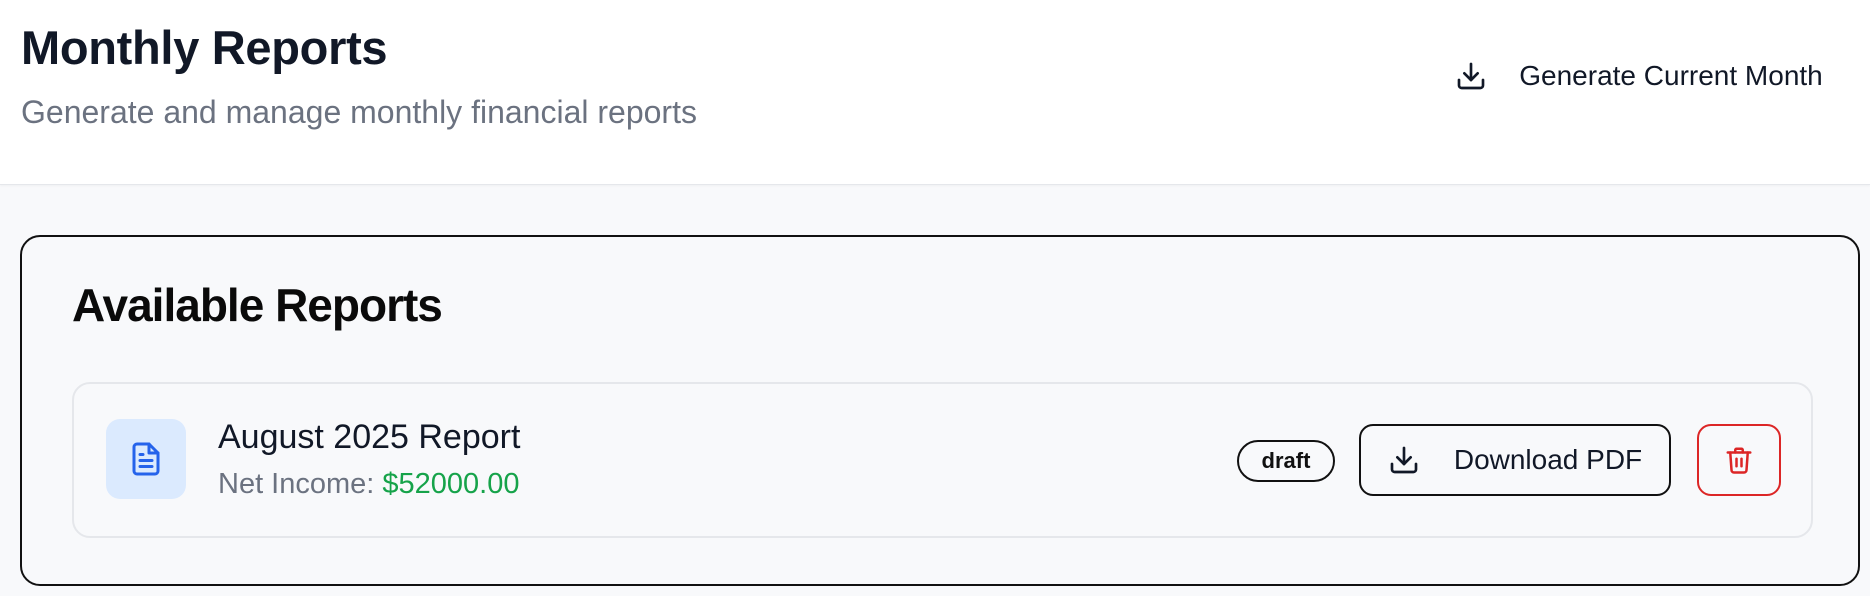 The height and width of the screenshot is (596, 1870). I want to click on delete-report-button, so click(1739, 460).